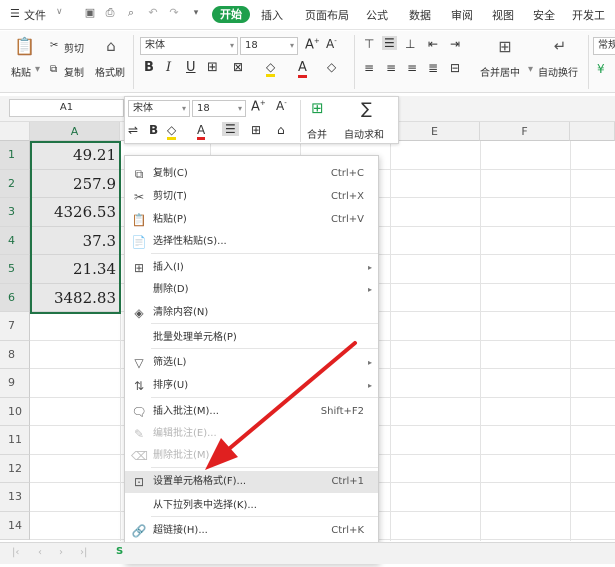 This screenshot has height=567, width=615. Describe the element at coordinates (61, 552) in the screenshot. I see `next-sheet-icon: ›` at that location.